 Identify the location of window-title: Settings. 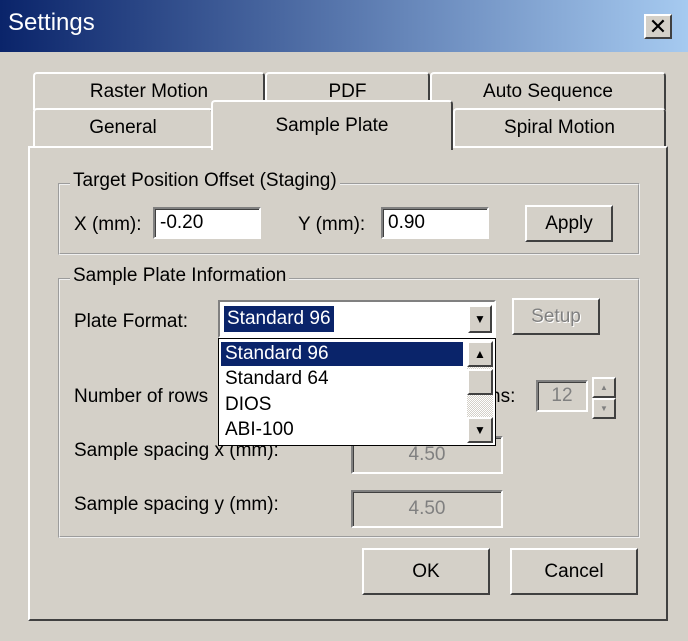
(51, 22).